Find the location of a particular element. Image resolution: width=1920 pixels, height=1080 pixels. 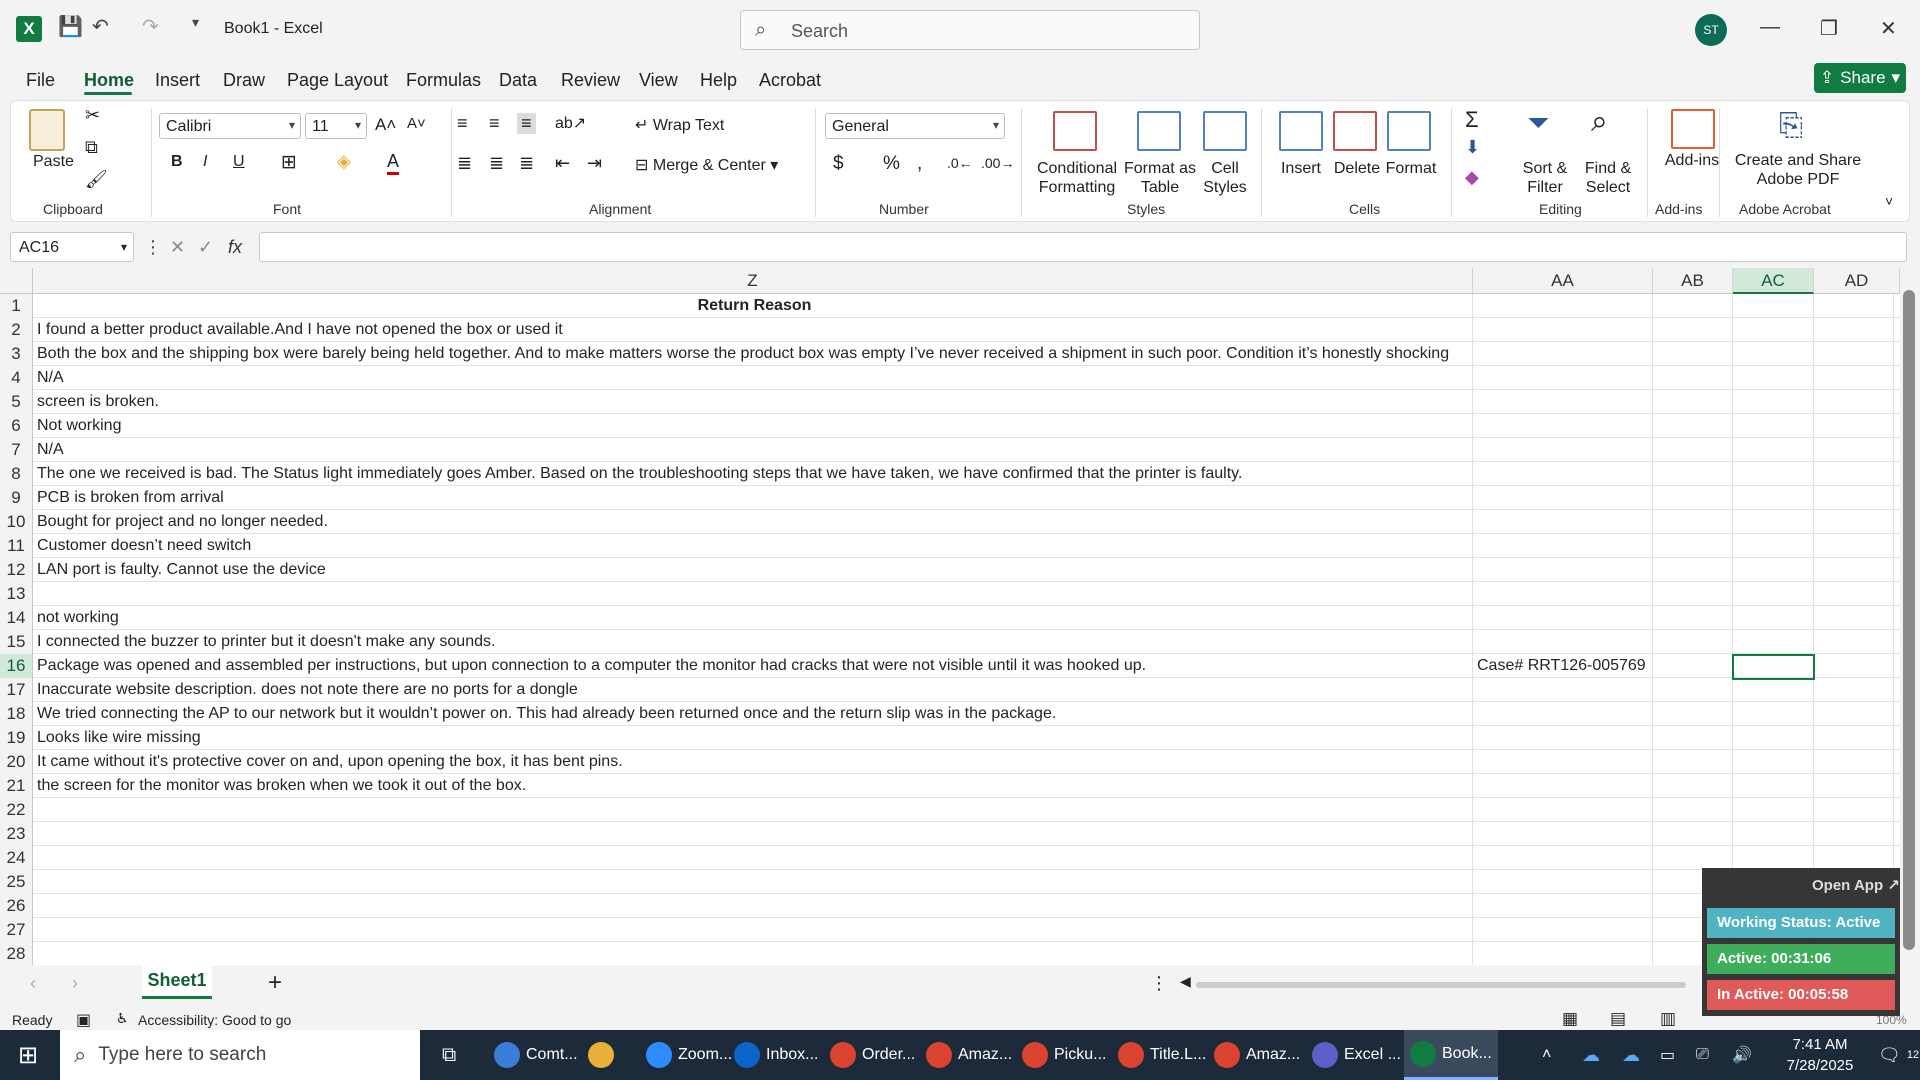

orientation-icon: ab↗ is located at coordinates (570, 123).